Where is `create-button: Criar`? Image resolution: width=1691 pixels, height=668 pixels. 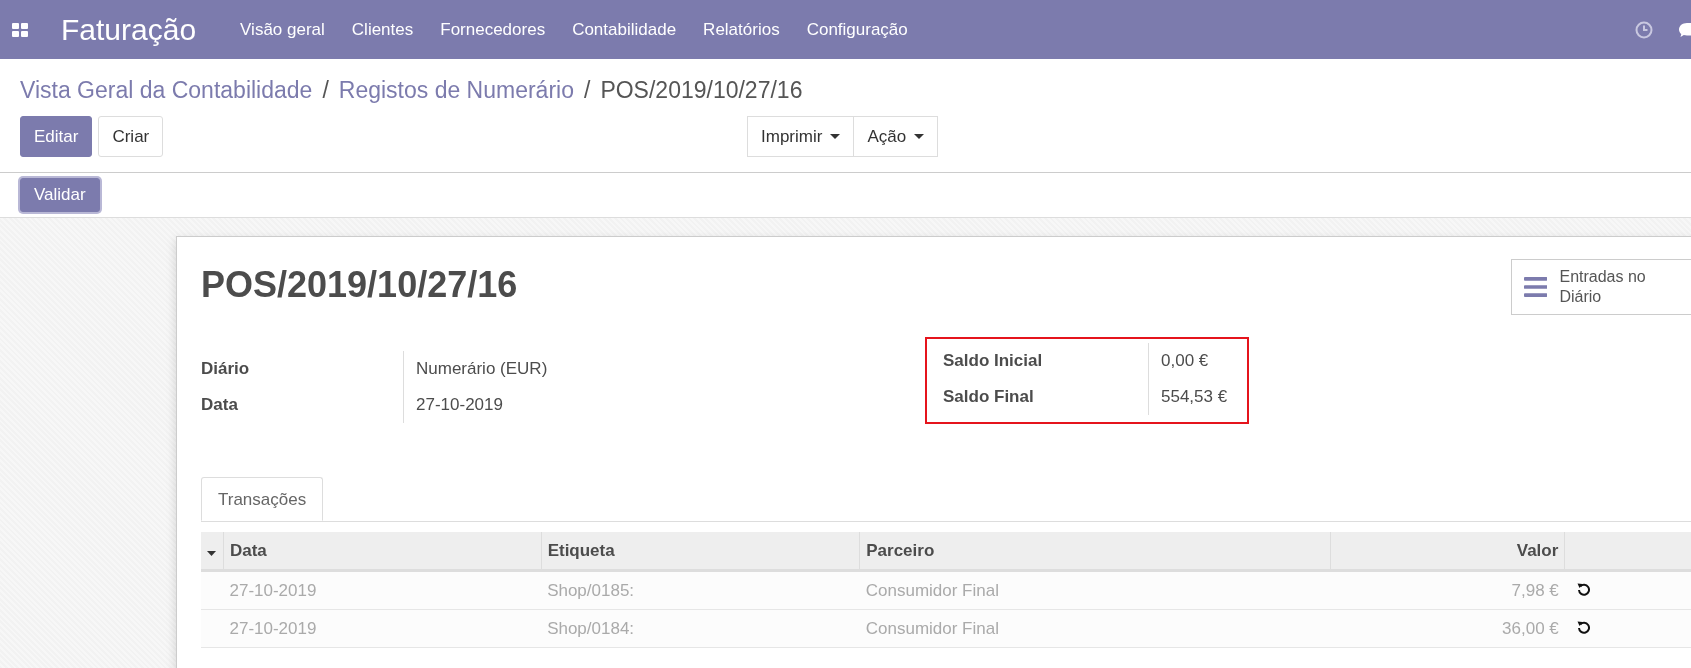
create-button: Criar is located at coordinates (131, 136).